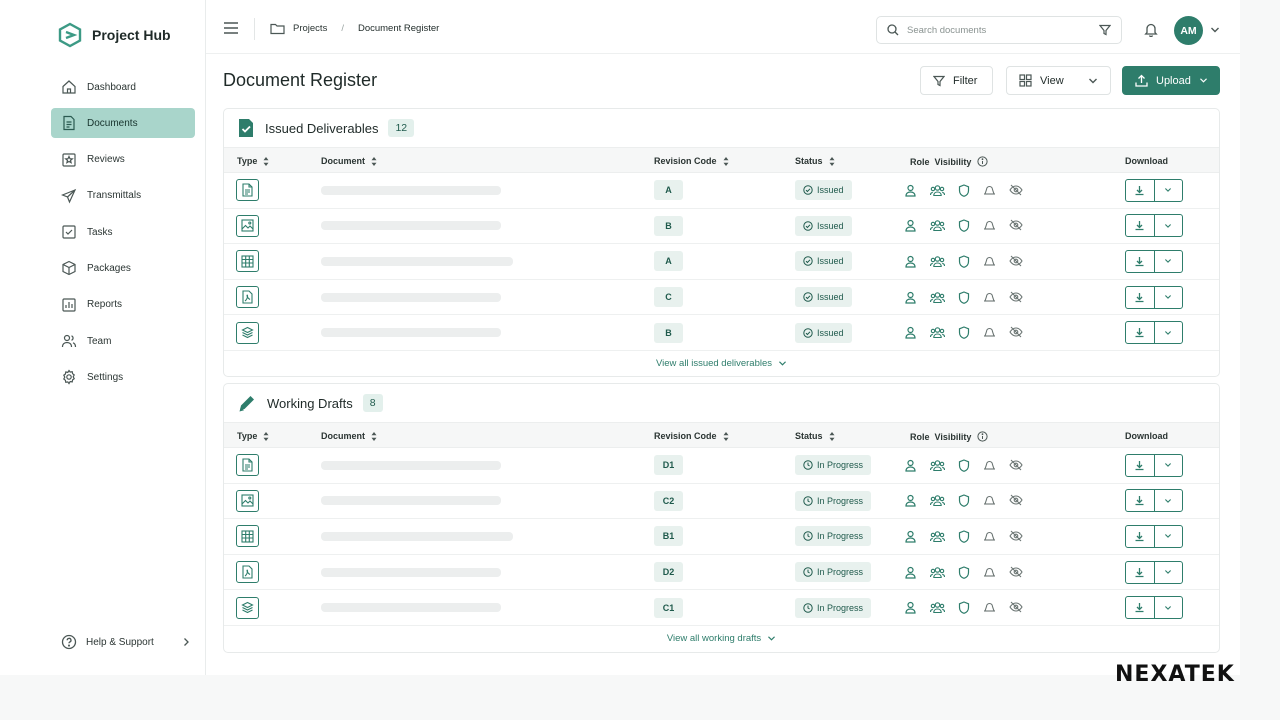 Image resolution: width=1280 pixels, height=720 pixels. Describe the element at coordinates (123, 377) in the screenshot. I see `sidebar-item-settings: Settings` at that location.